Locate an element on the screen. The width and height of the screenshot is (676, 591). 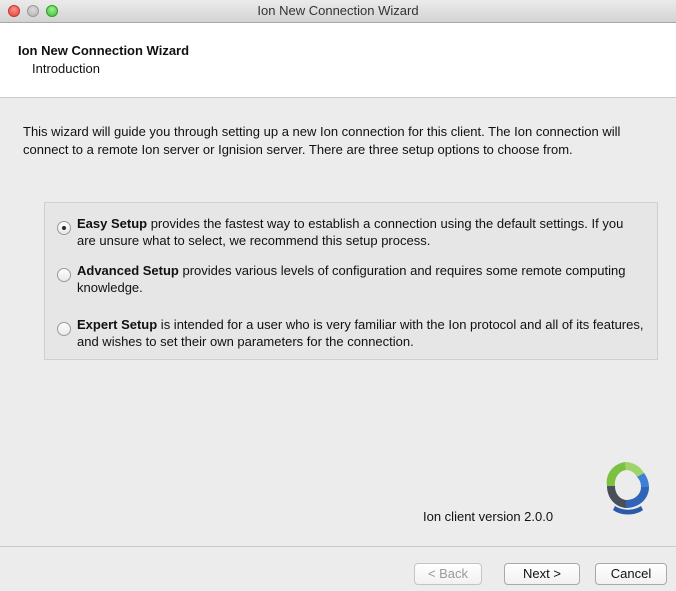
expert-setup-name: Expert Setup is located at coordinates (117, 324).